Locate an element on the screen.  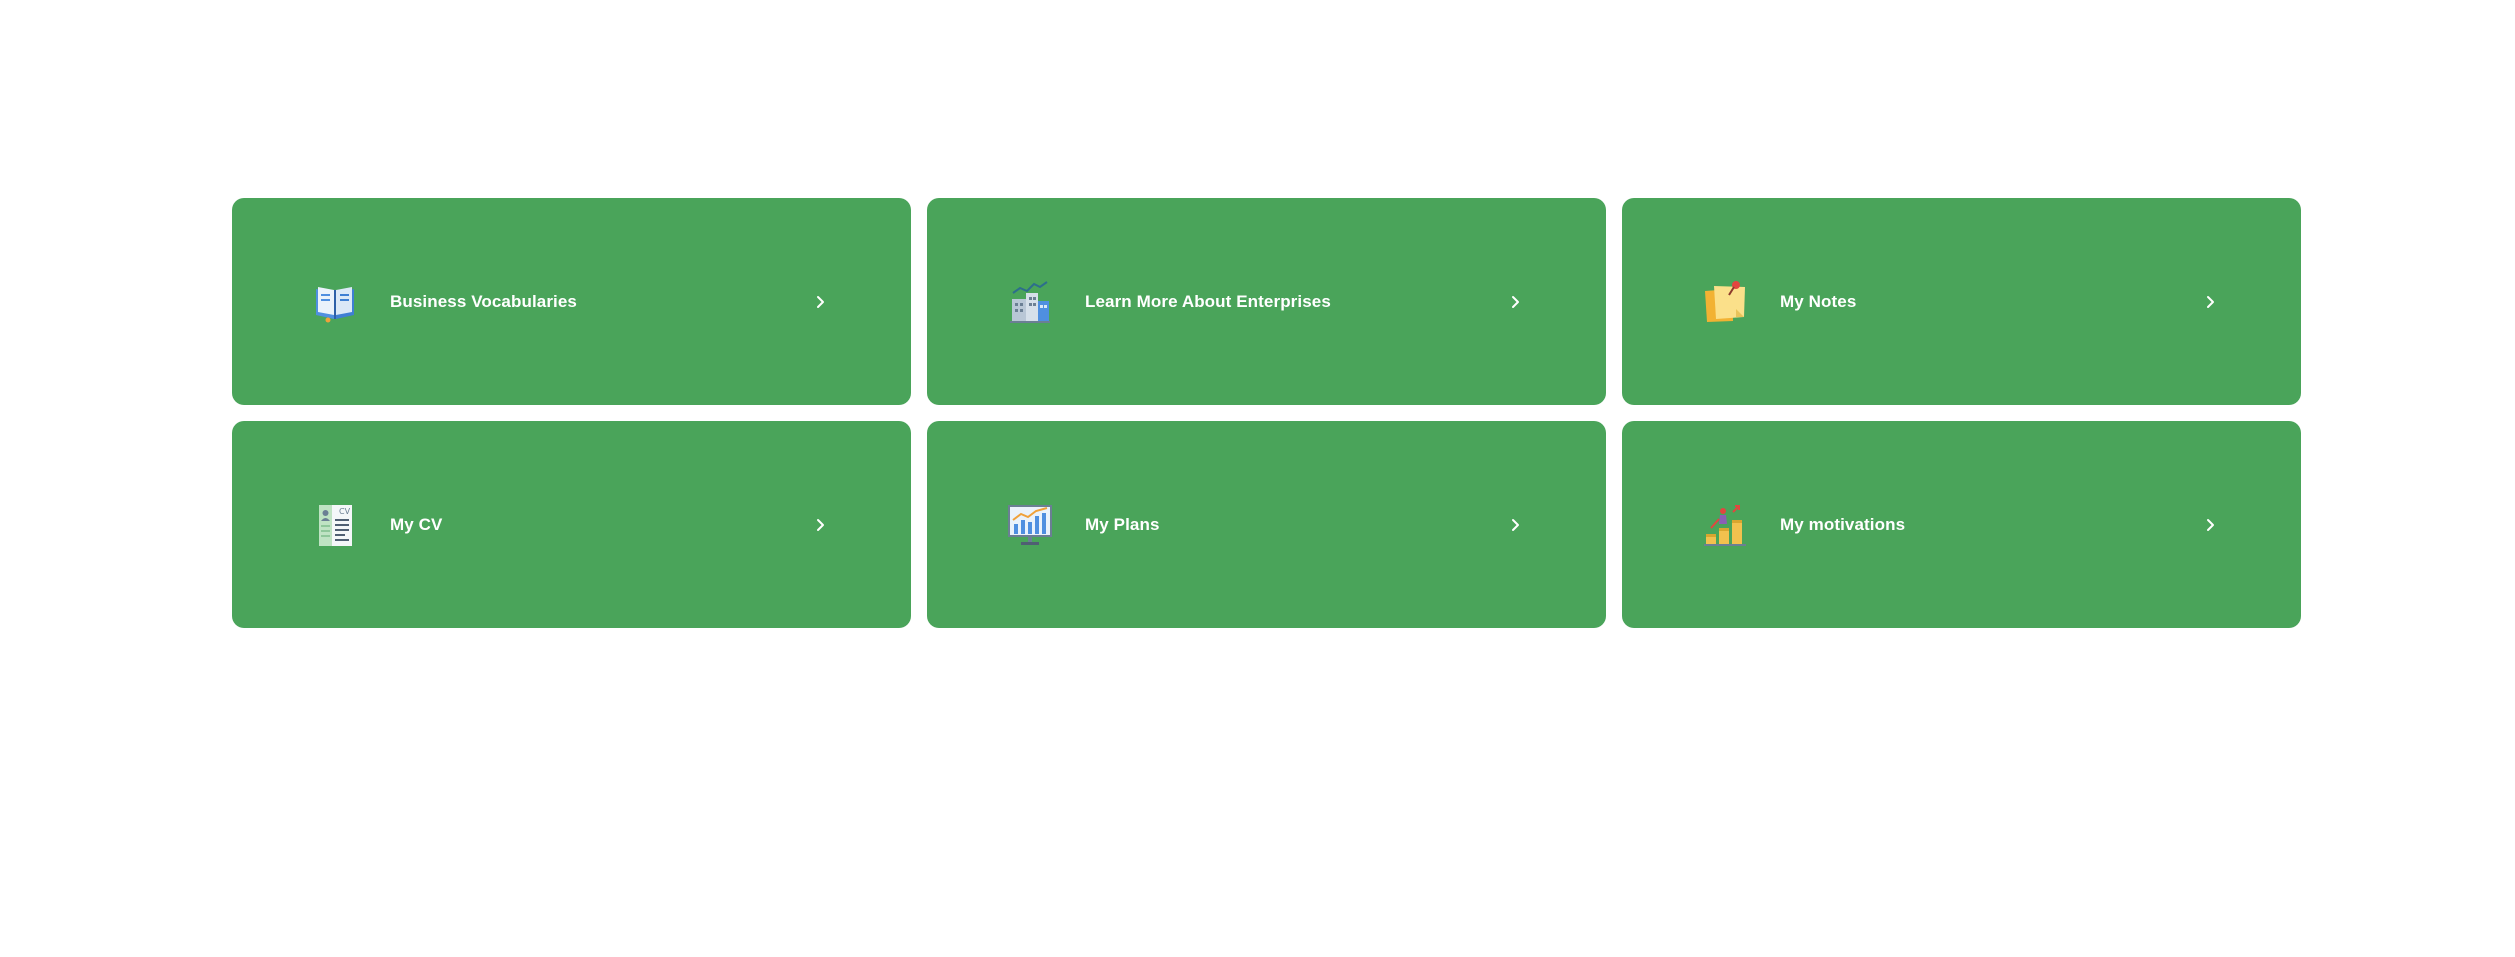
open-book-icon is located at coordinates (335, 302).